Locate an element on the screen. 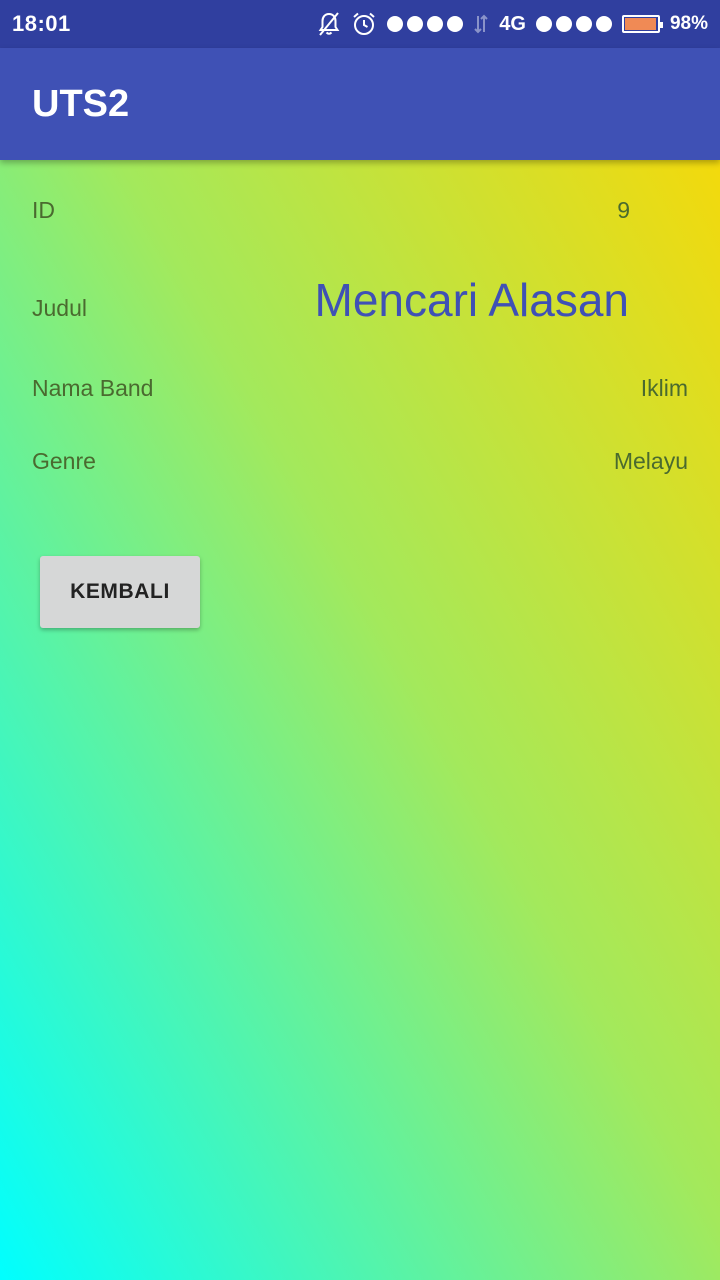 This screenshot has width=720, height=1280. status-icons: 4G 98% is located at coordinates (512, 24).